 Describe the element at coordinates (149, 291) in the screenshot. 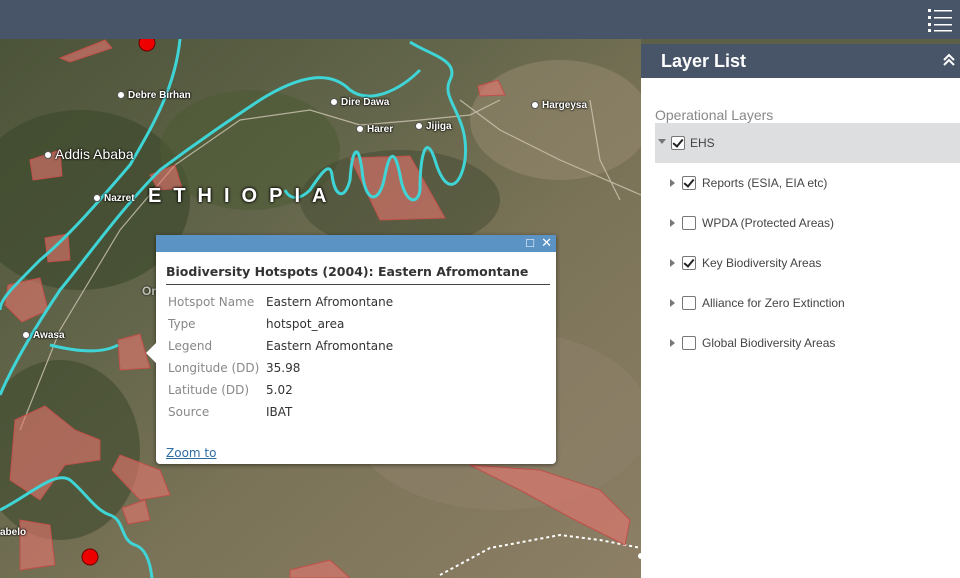

I see `partial-label: Or` at that location.